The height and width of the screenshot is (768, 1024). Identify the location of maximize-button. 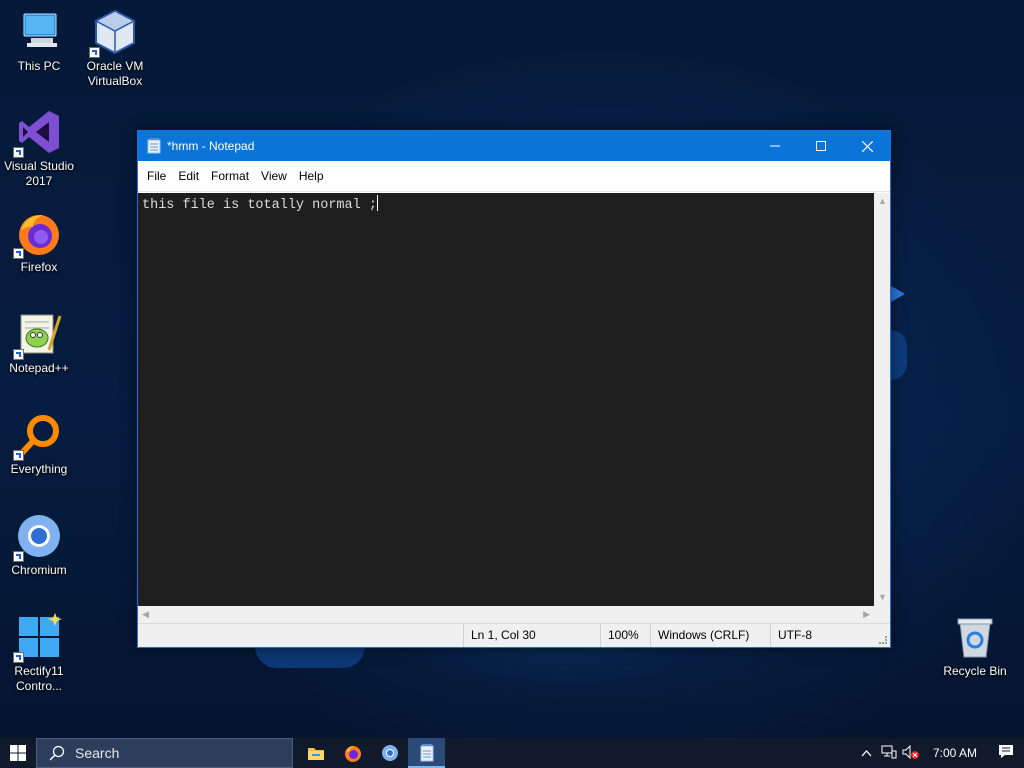
(821, 146).